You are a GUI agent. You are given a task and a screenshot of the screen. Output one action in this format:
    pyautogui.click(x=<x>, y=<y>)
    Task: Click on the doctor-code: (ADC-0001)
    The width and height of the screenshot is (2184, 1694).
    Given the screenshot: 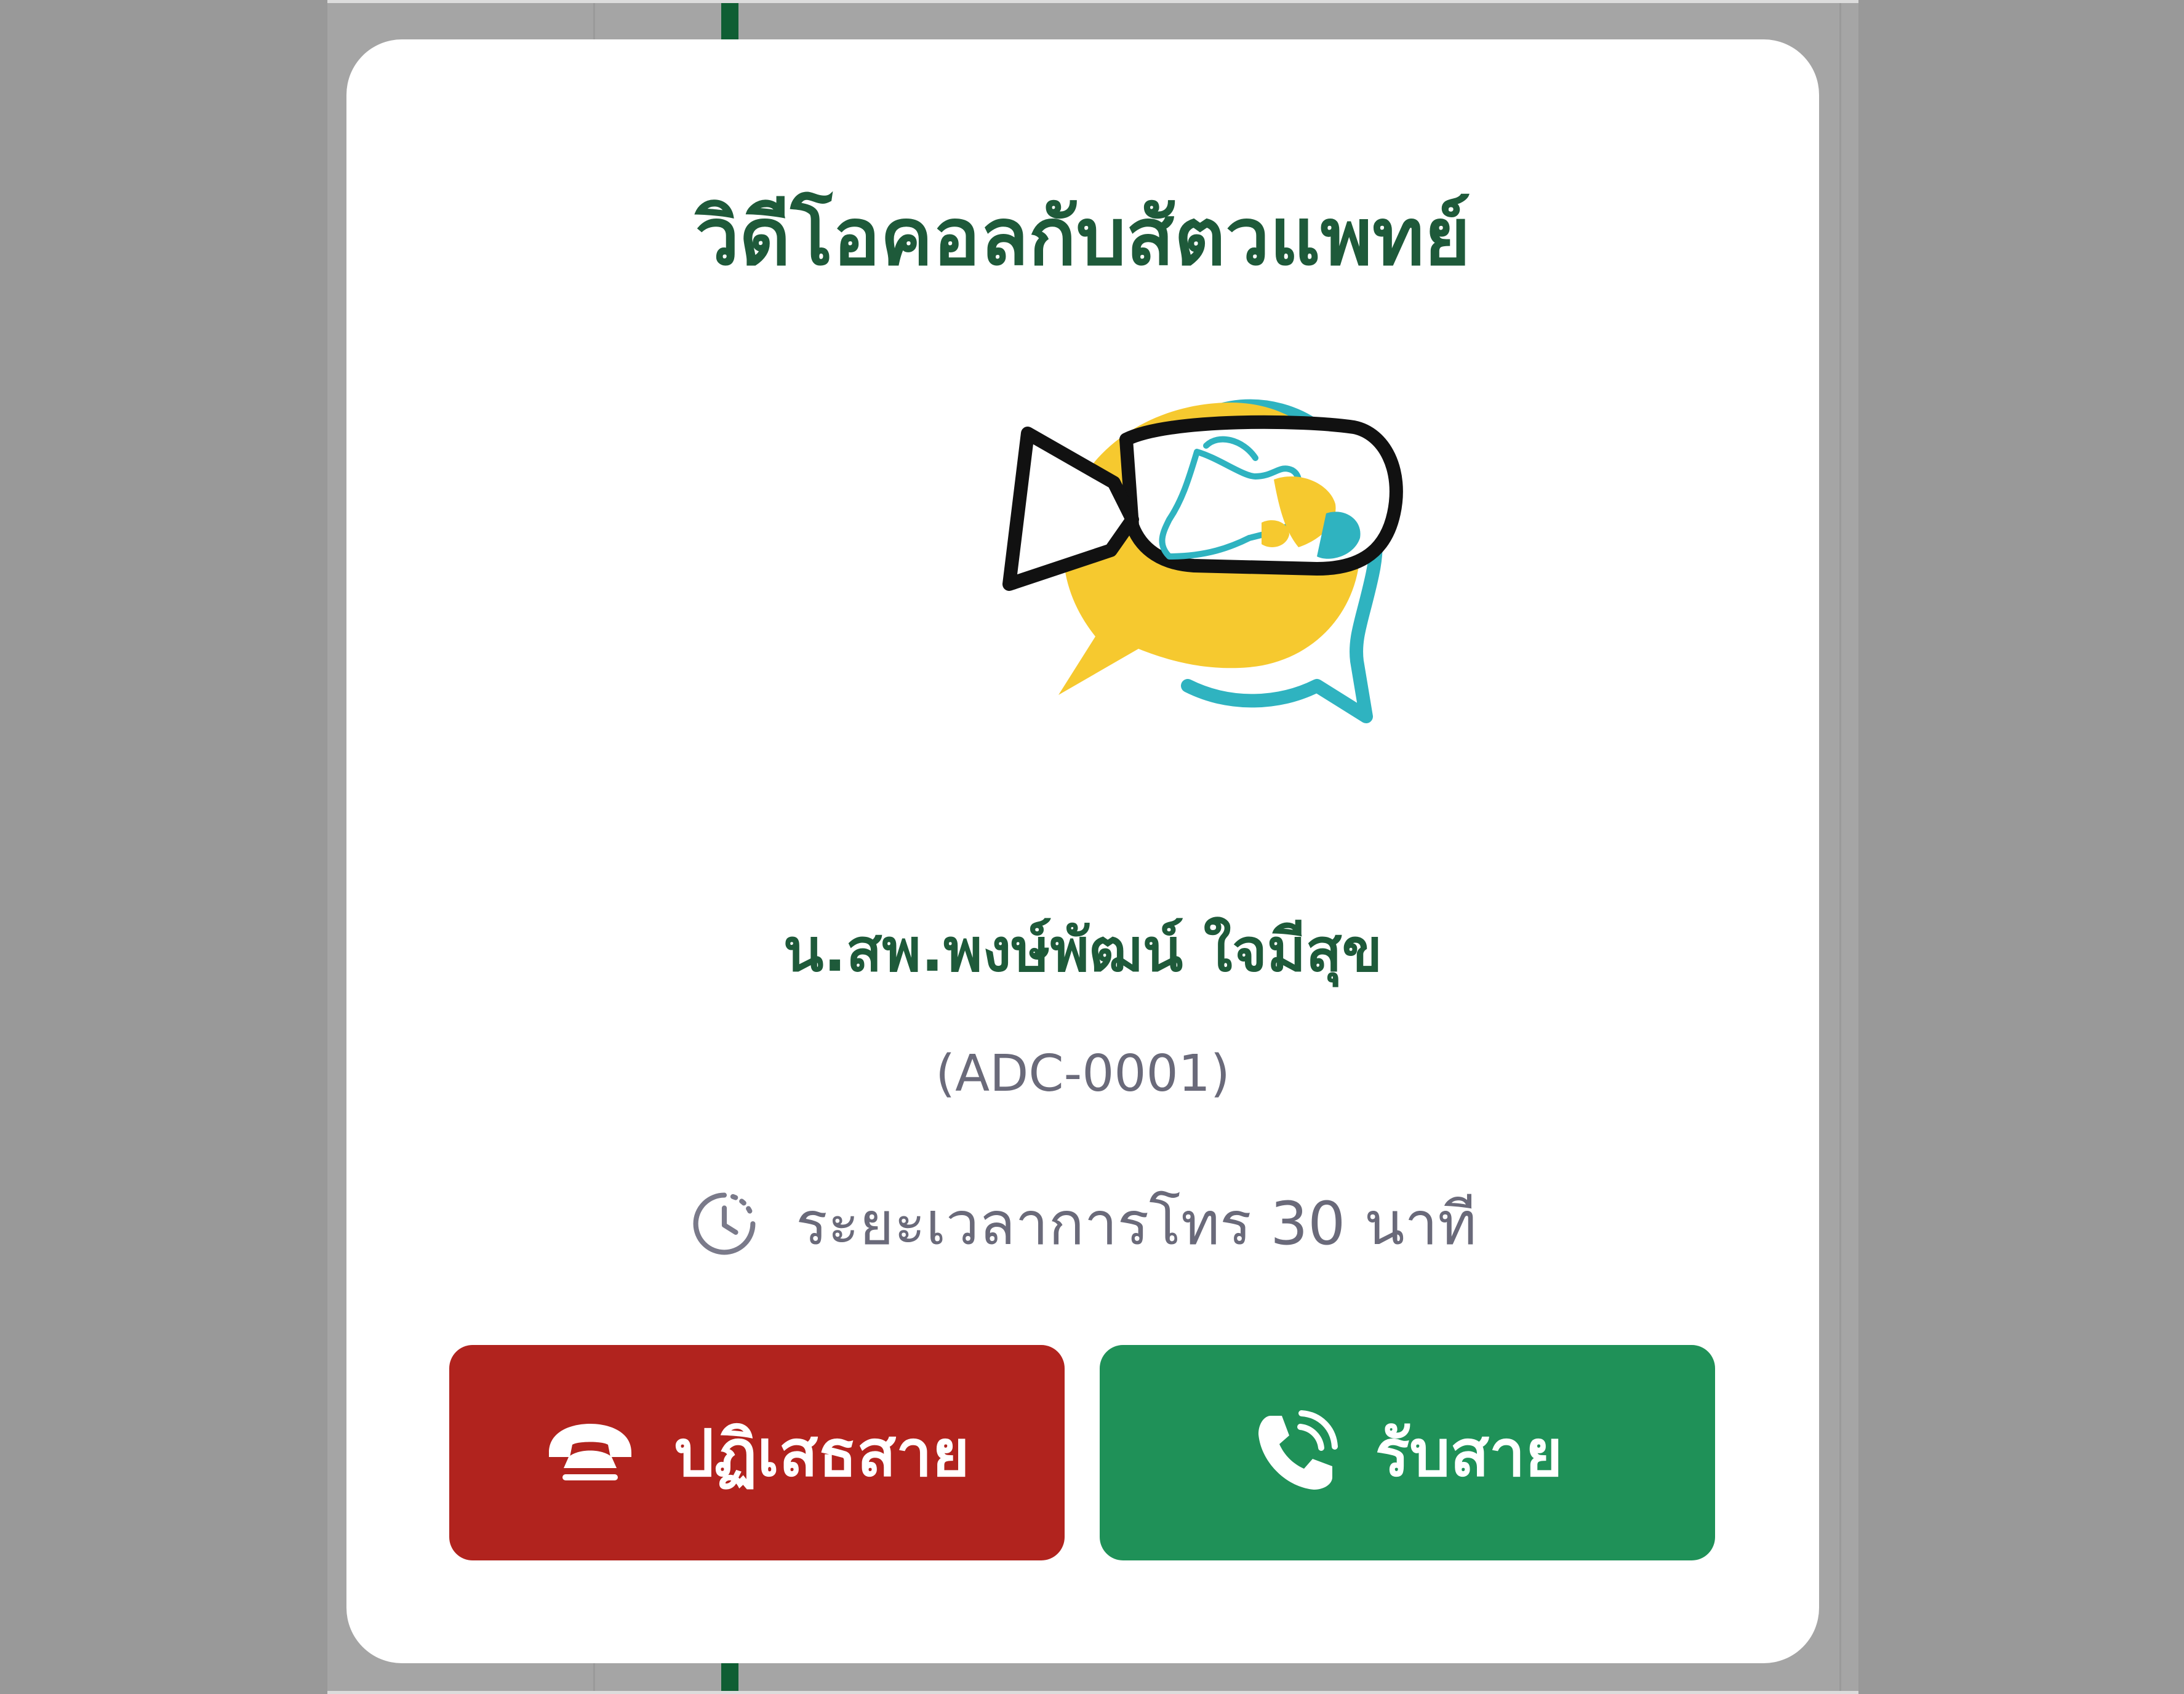 What is the action you would take?
    pyautogui.click(x=1082, y=1074)
    